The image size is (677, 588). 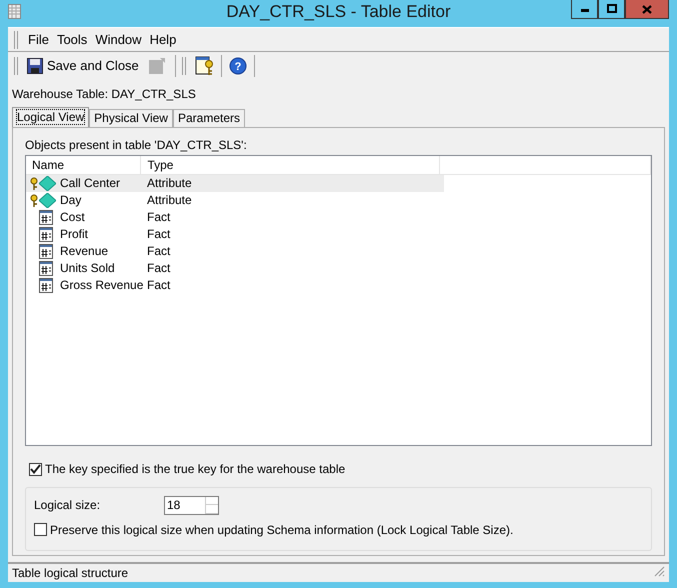 I want to click on save-and-close-button: Save and Close, so click(x=83, y=66).